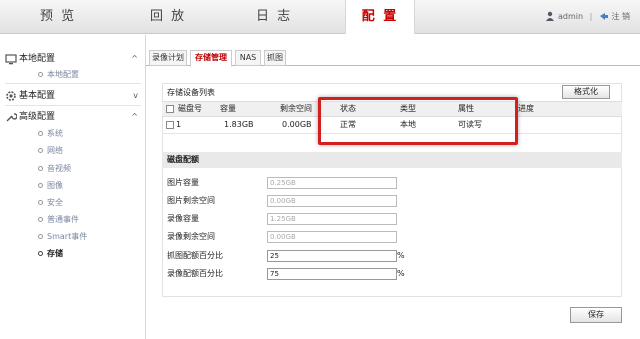 The image size is (640, 339). Describe the element at coordinates (332, 256) in the screenshot. I see `snapshot-quota-input` at that location.